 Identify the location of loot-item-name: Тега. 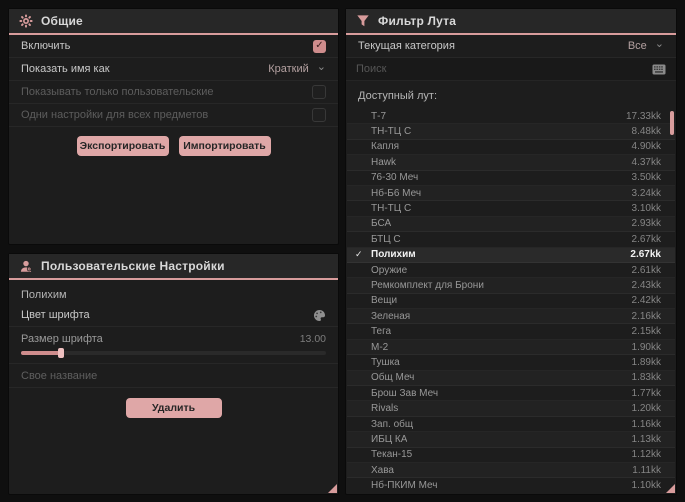
(381, 332).